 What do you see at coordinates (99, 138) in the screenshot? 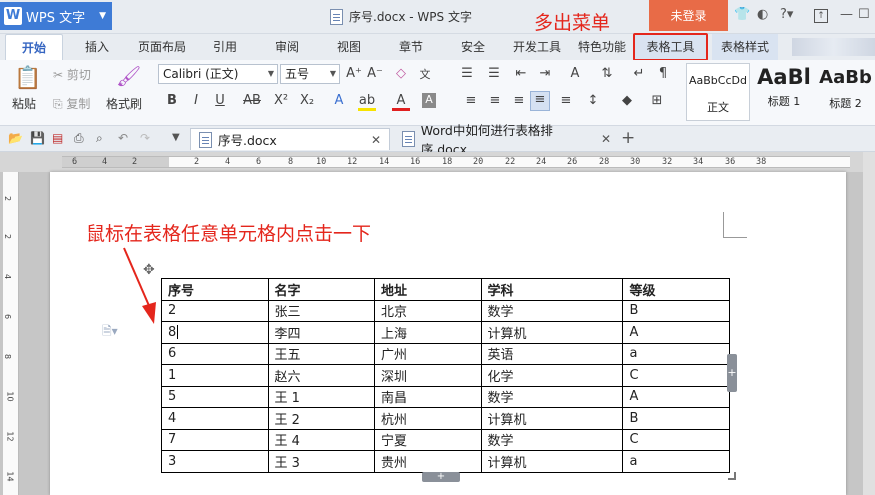
I see `print-preview-icon: ⌕` at bounding box center [99, 138].